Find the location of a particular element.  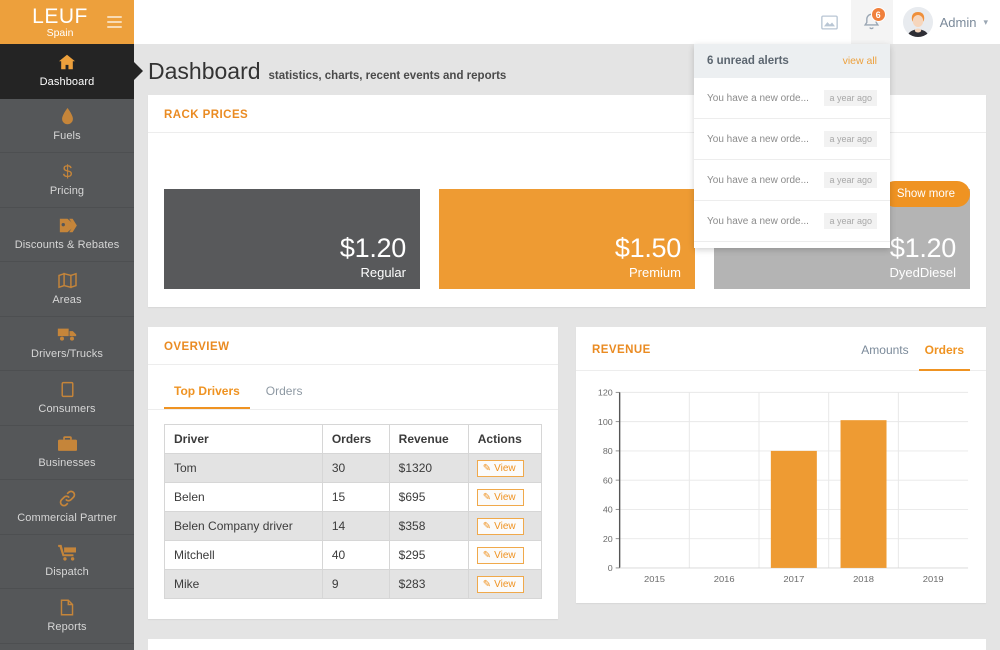

price-card-premium: $1.50 Premium is located at coordinates (567, 239).